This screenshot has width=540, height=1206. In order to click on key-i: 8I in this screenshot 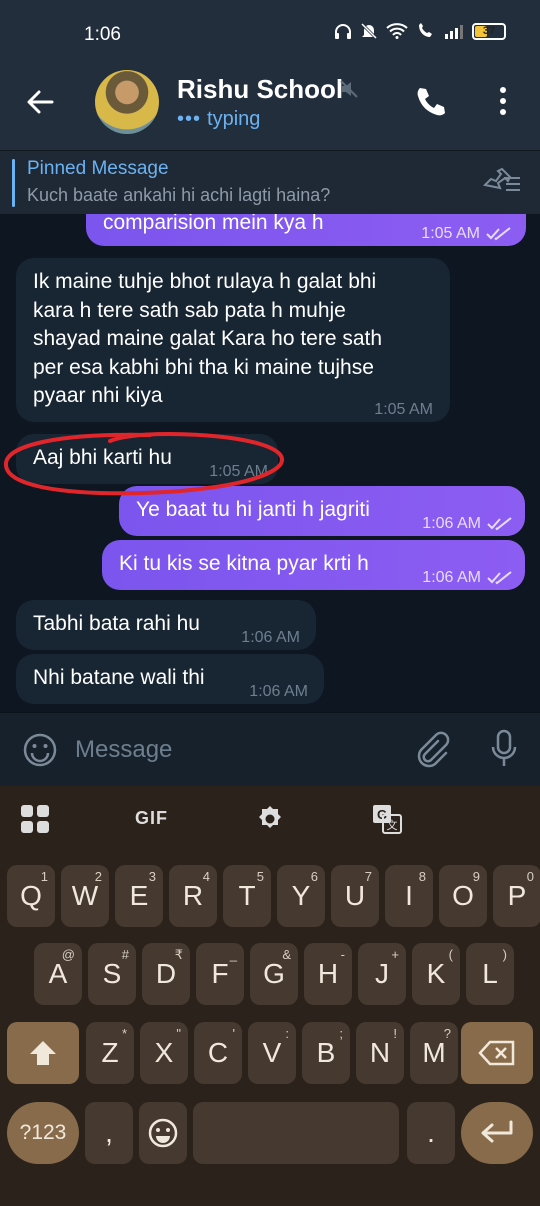, I will do `click(409, 896)`.